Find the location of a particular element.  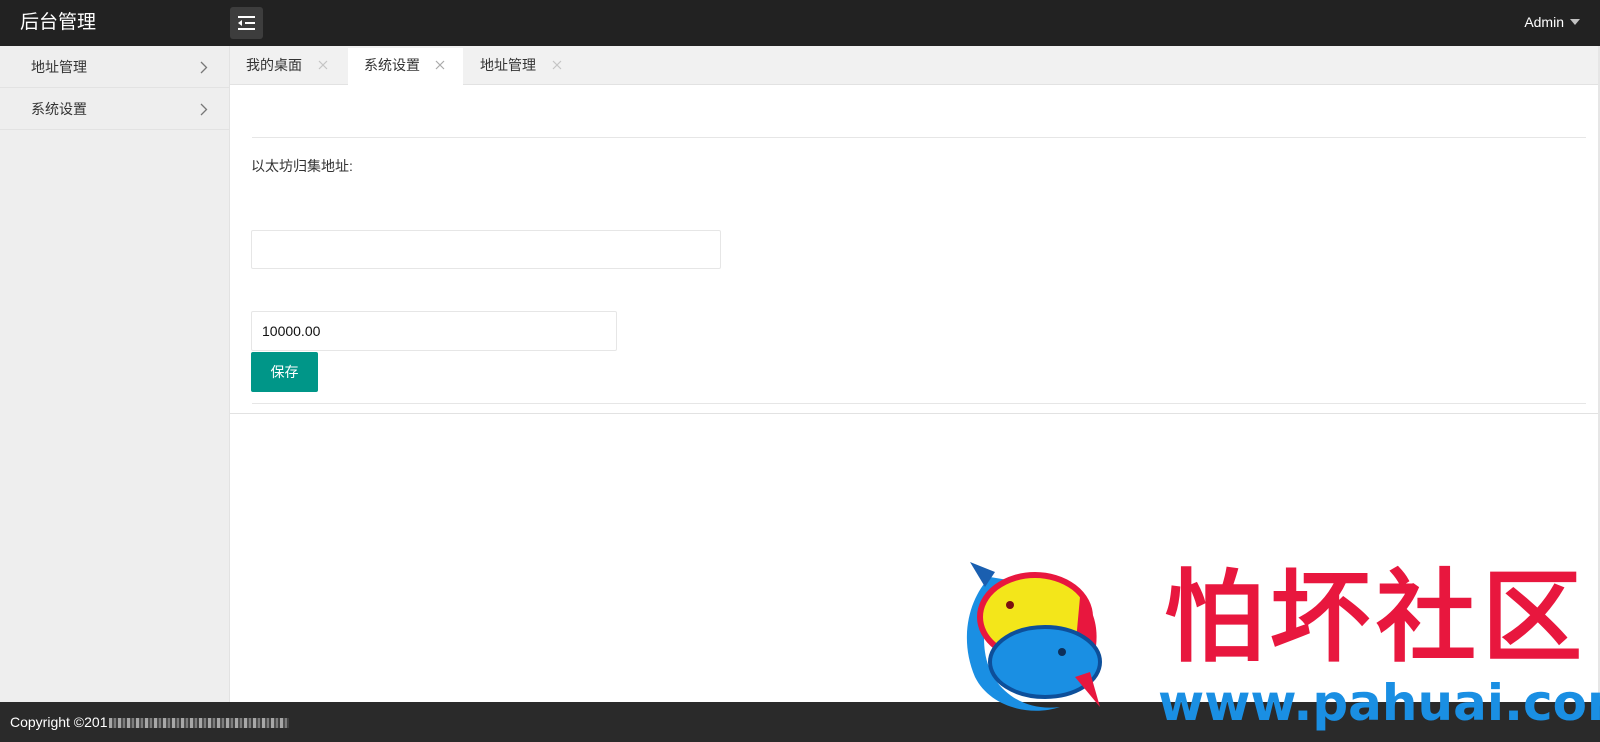

sidebar-toggle-button is located at coordinates (246, 23).